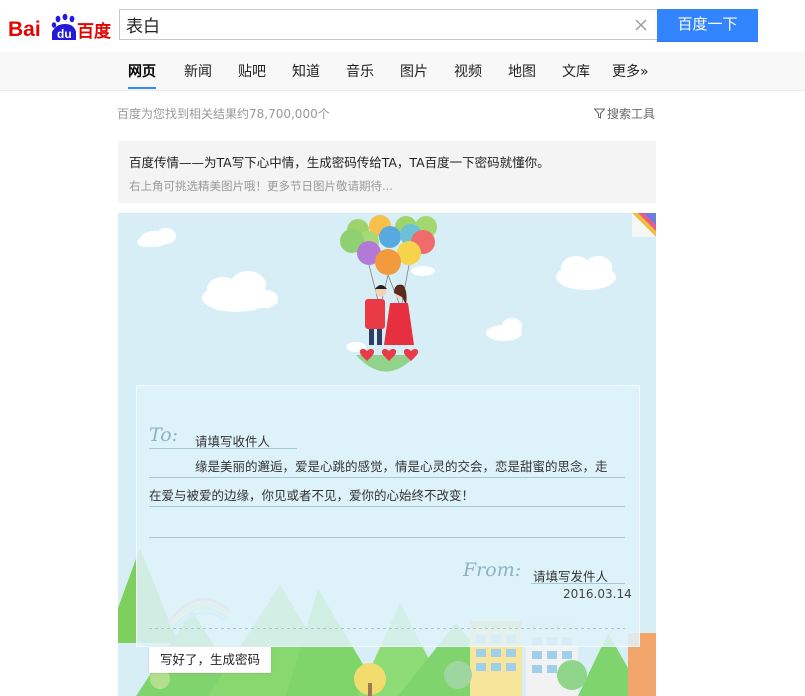 The width and height of the screenshot is (805, 696). I want to click on baidu-logo: Bai du 百度, so click(60, 27).